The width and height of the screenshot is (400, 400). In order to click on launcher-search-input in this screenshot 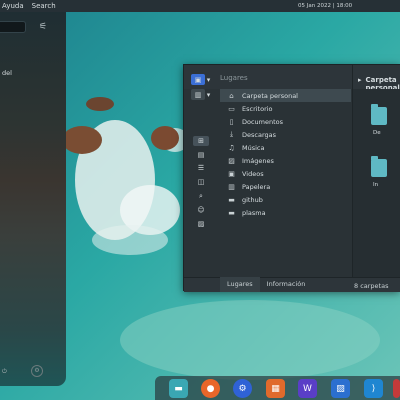, I will do `click(13, 27)`.